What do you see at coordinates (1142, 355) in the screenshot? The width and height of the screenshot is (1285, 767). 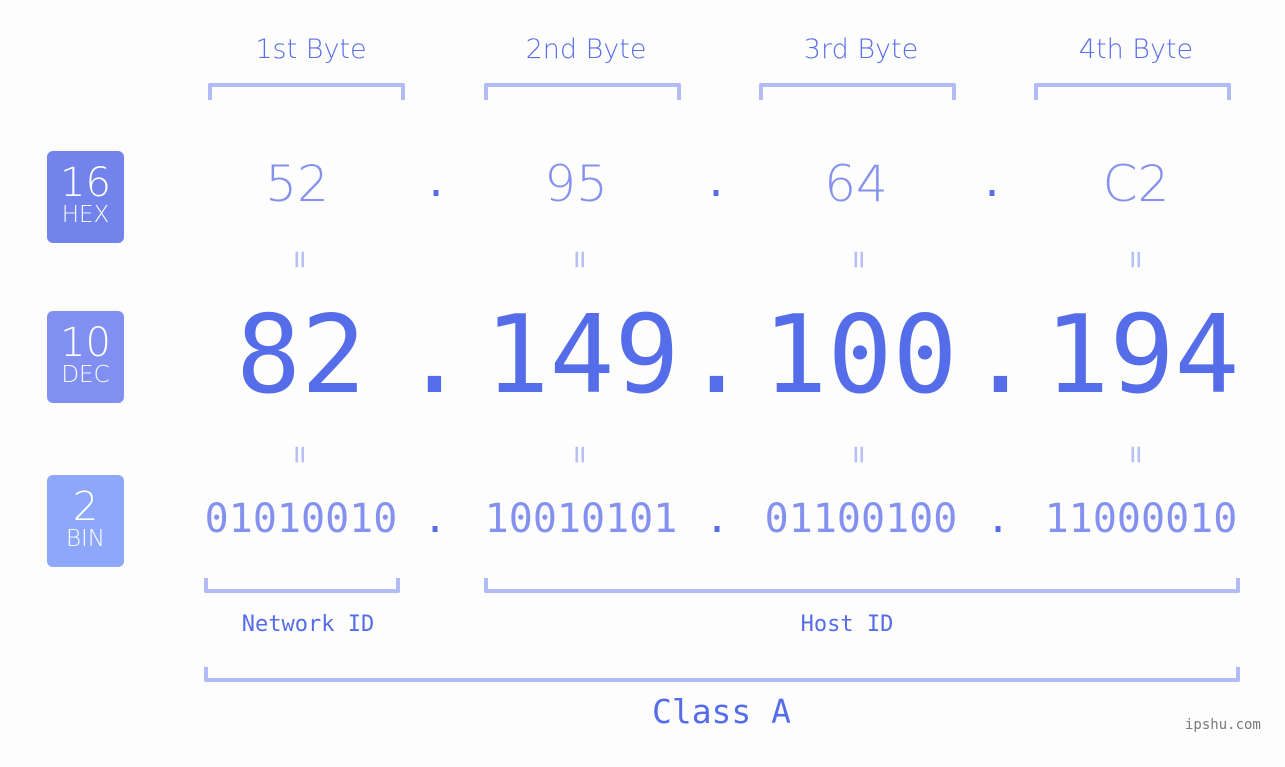 I see `dec-byte-4: 194` at bounding box center [1142, 355].